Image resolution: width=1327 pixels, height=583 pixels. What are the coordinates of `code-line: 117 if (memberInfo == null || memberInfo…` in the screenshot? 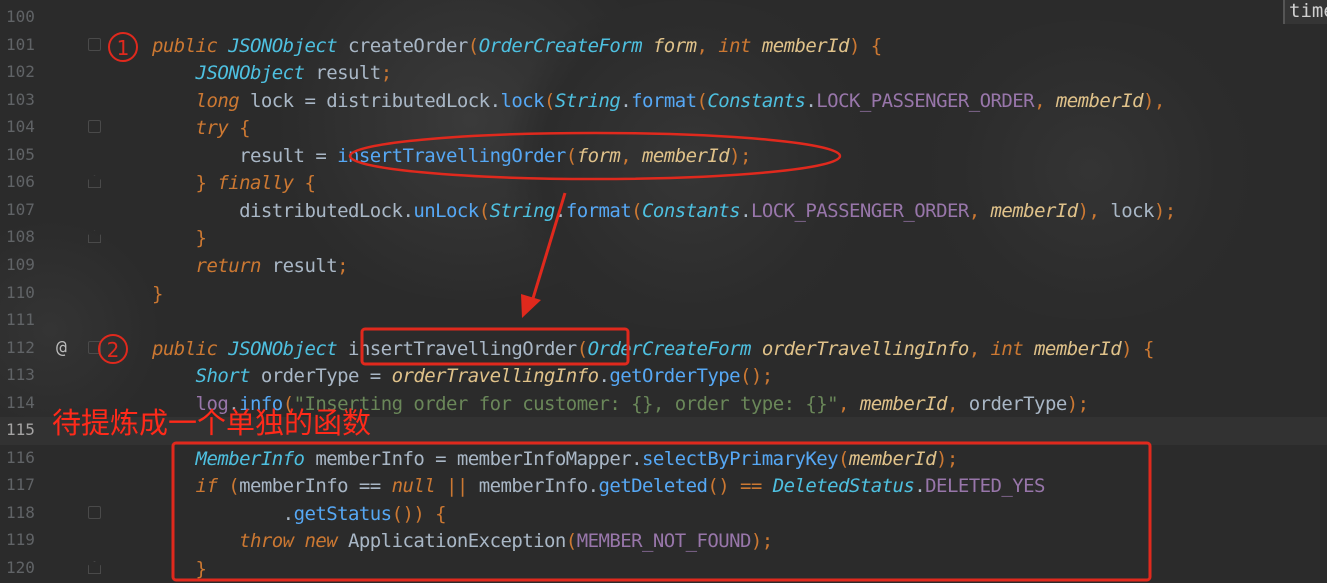 It's located at (663, 486).